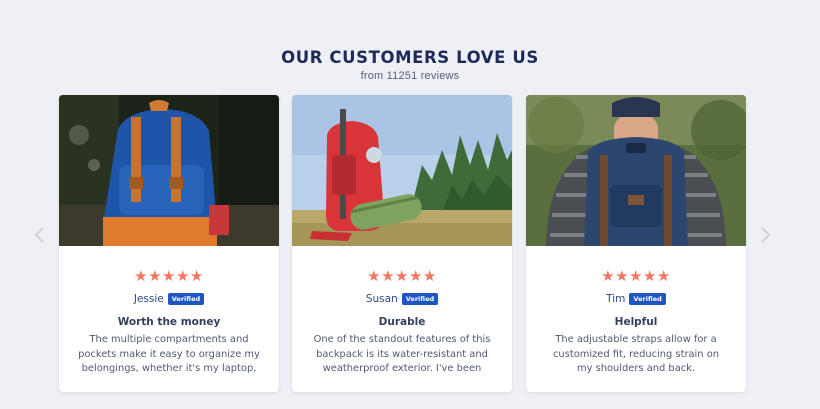  I want to click on author-row: Jessie Verified, so click(169, 299).